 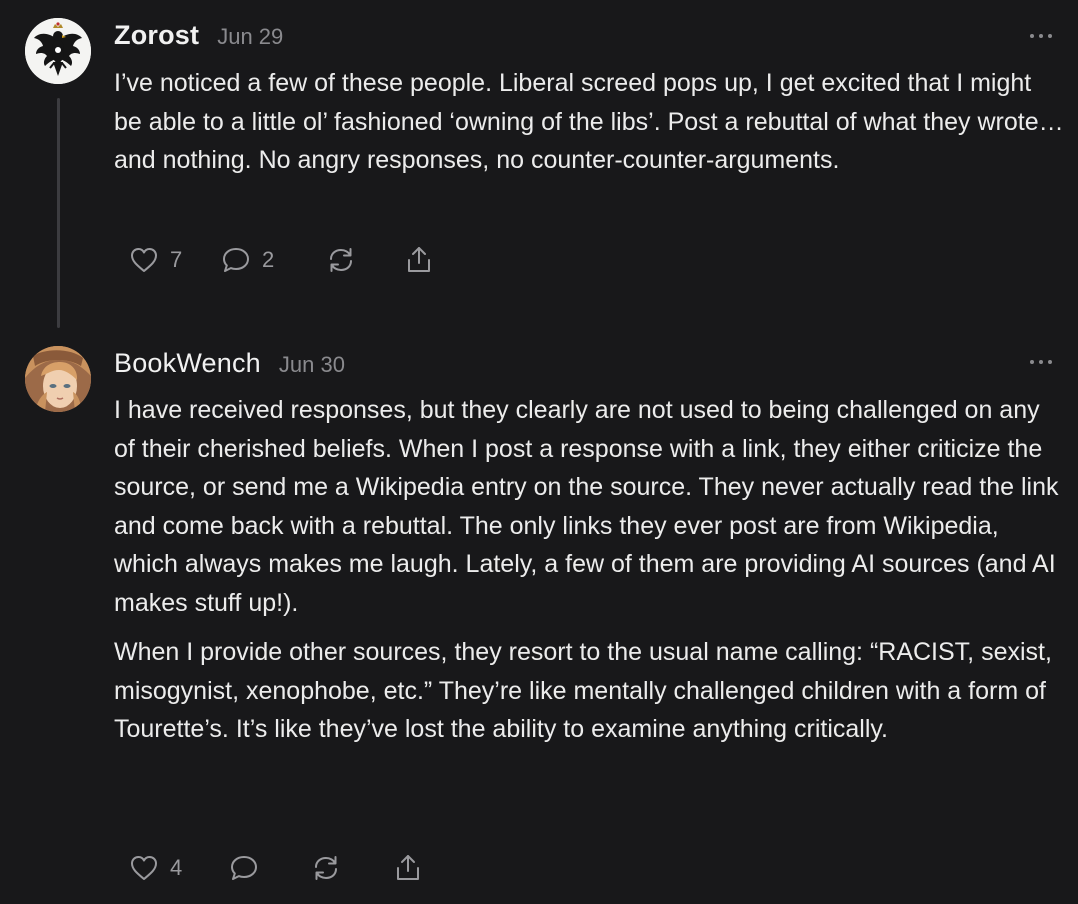 What do you see at coordinates (58, 213) in the screenshot?
I see `thread-line` at bounding box center [58, 213].